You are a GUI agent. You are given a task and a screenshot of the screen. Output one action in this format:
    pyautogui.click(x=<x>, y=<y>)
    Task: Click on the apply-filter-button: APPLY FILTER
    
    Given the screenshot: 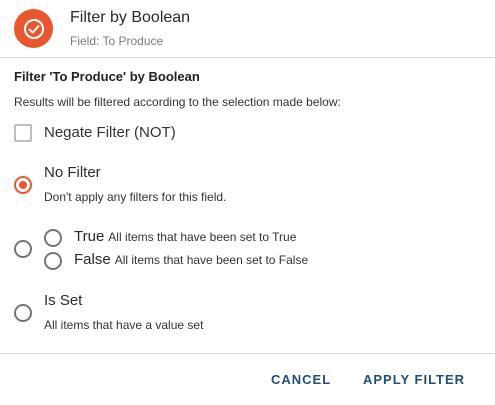 What is the action you would take?
    pyautogui.click(x=414, y=379)
    